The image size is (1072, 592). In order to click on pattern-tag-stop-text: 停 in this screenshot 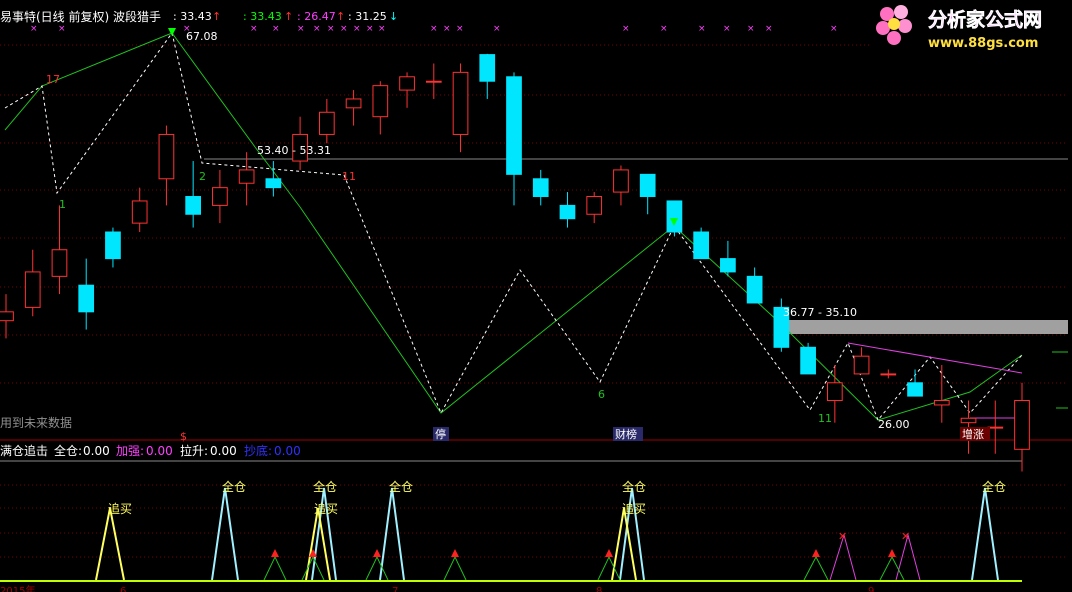, I will do `click(440, 434)`.